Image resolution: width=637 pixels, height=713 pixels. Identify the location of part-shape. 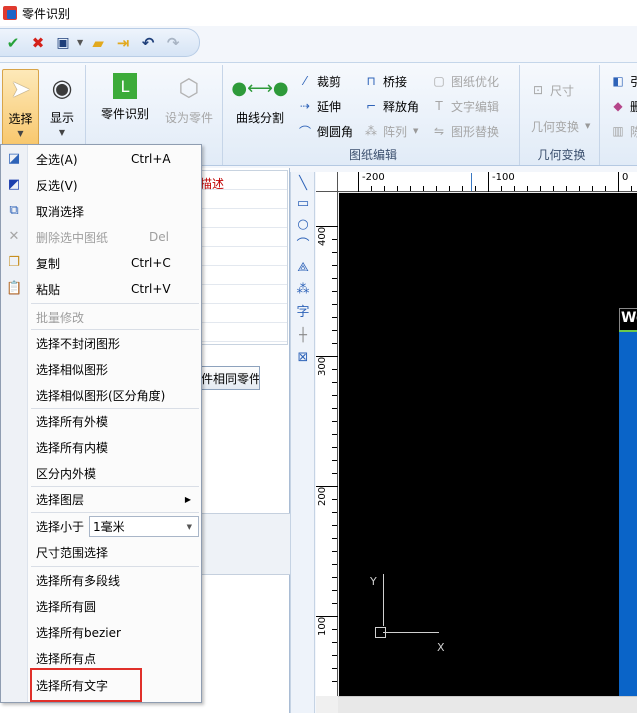
(628, 513).